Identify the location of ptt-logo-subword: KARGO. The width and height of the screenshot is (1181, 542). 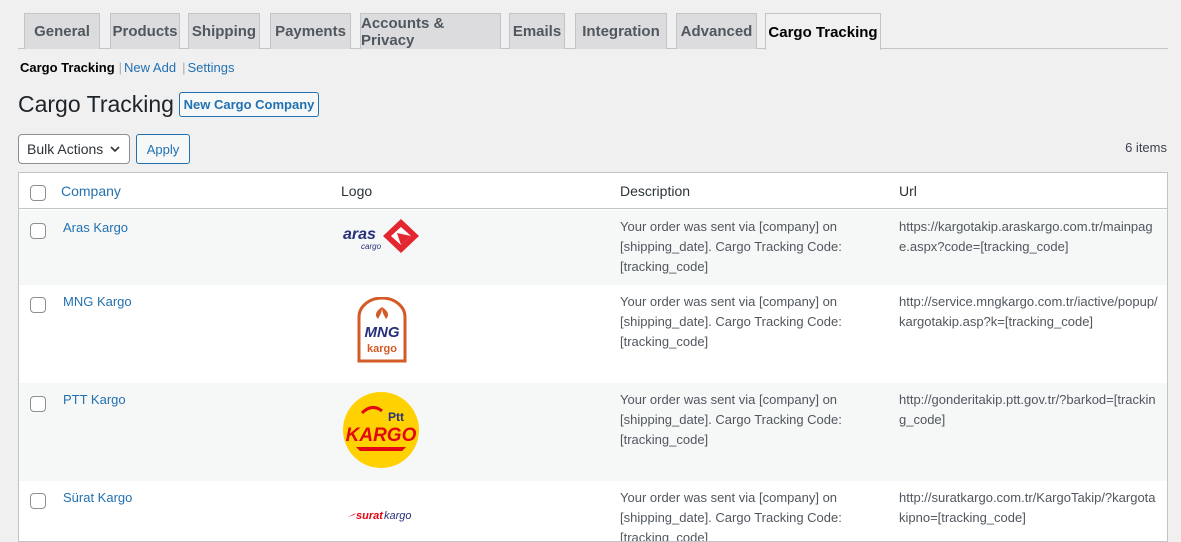
(381, 435).